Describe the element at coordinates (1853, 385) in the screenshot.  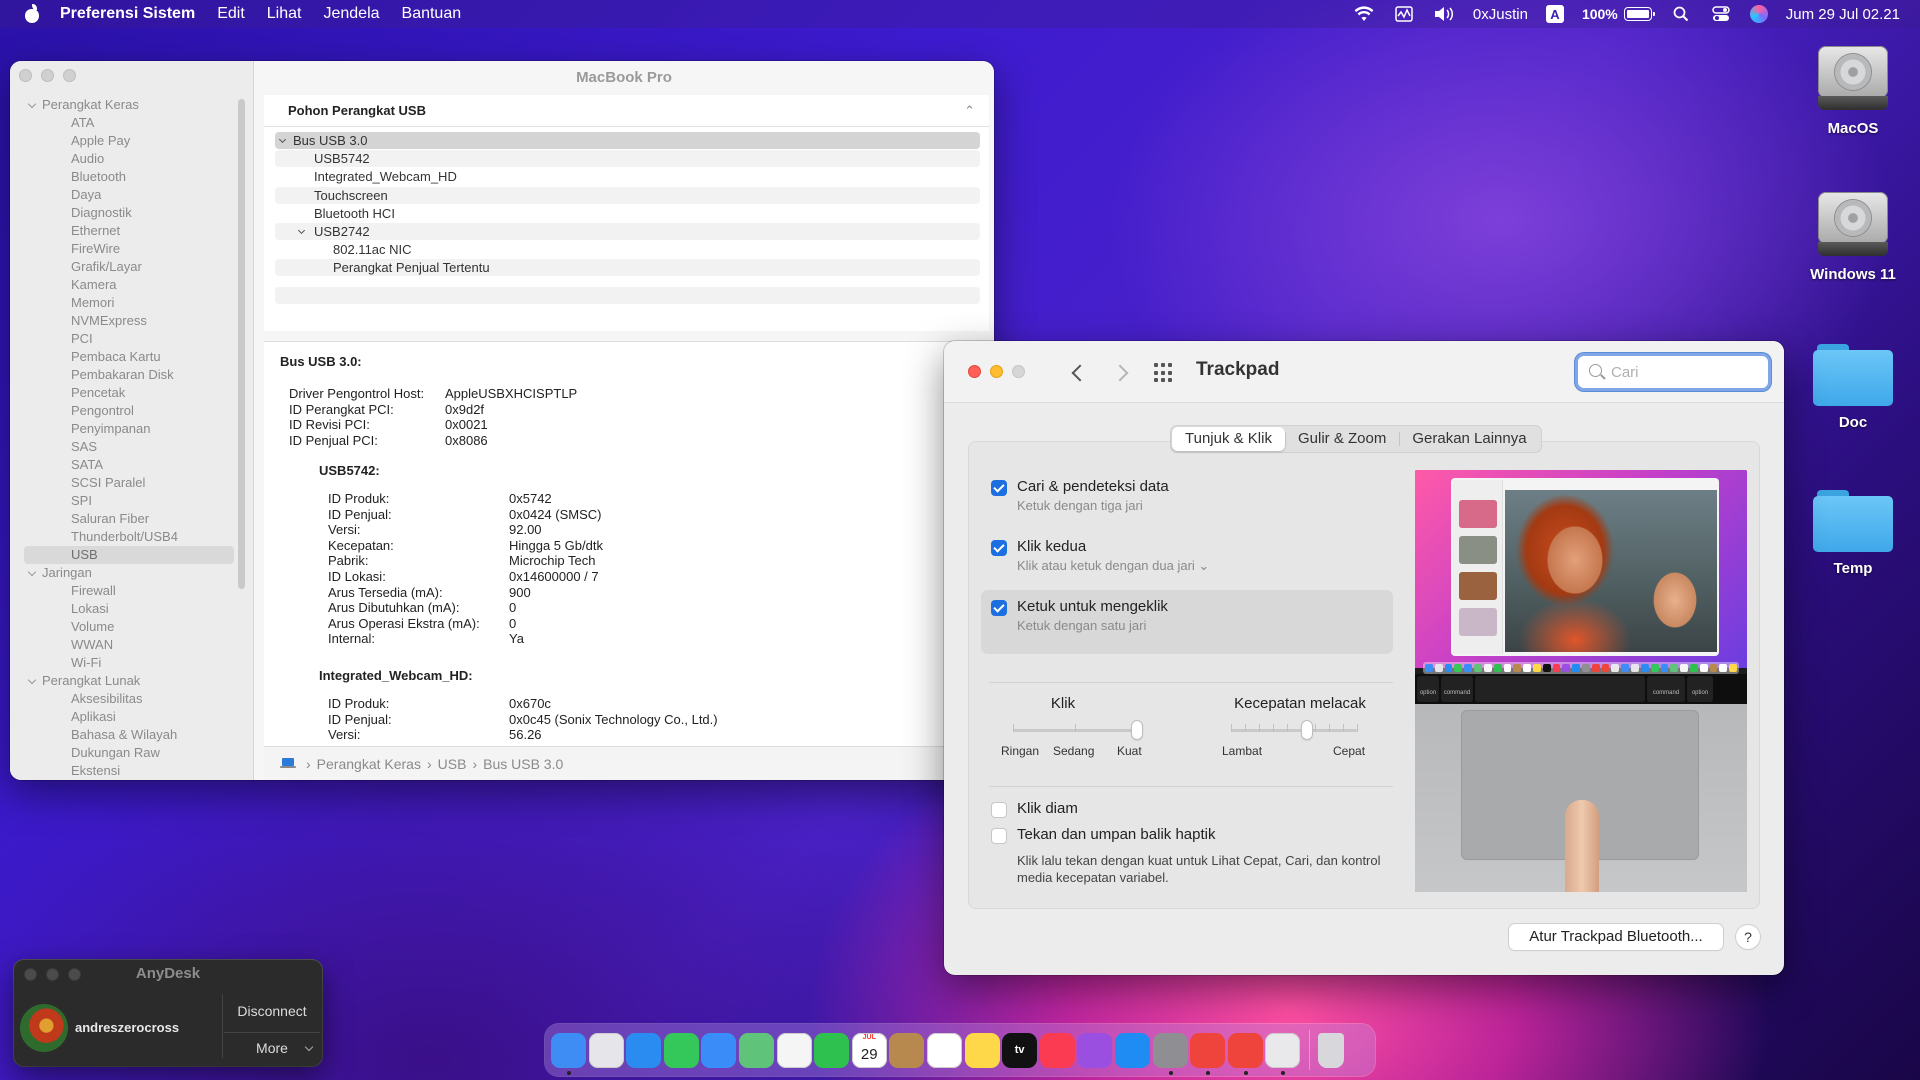
I see `desktop-icon-doc: Doc` at that location.